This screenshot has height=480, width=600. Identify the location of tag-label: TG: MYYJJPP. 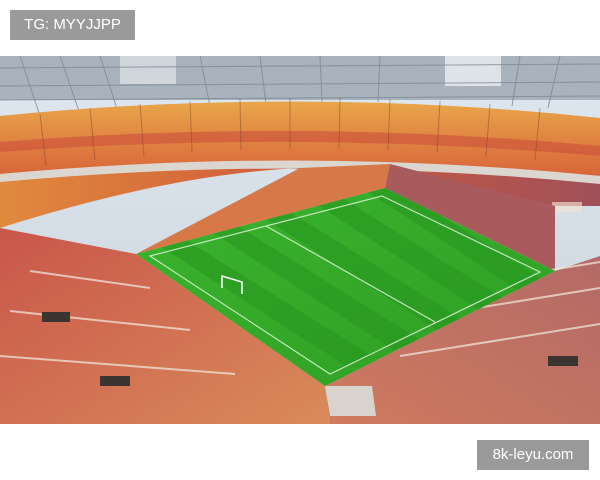
(72, 25).